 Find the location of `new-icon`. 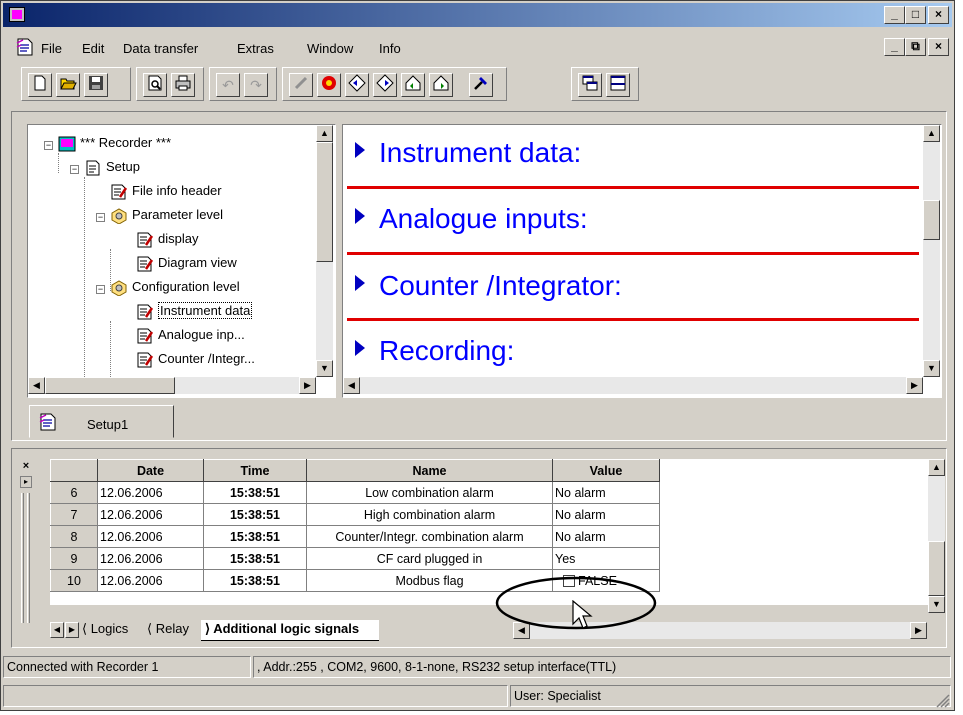

new-icon is located at coordinates (40, 85).